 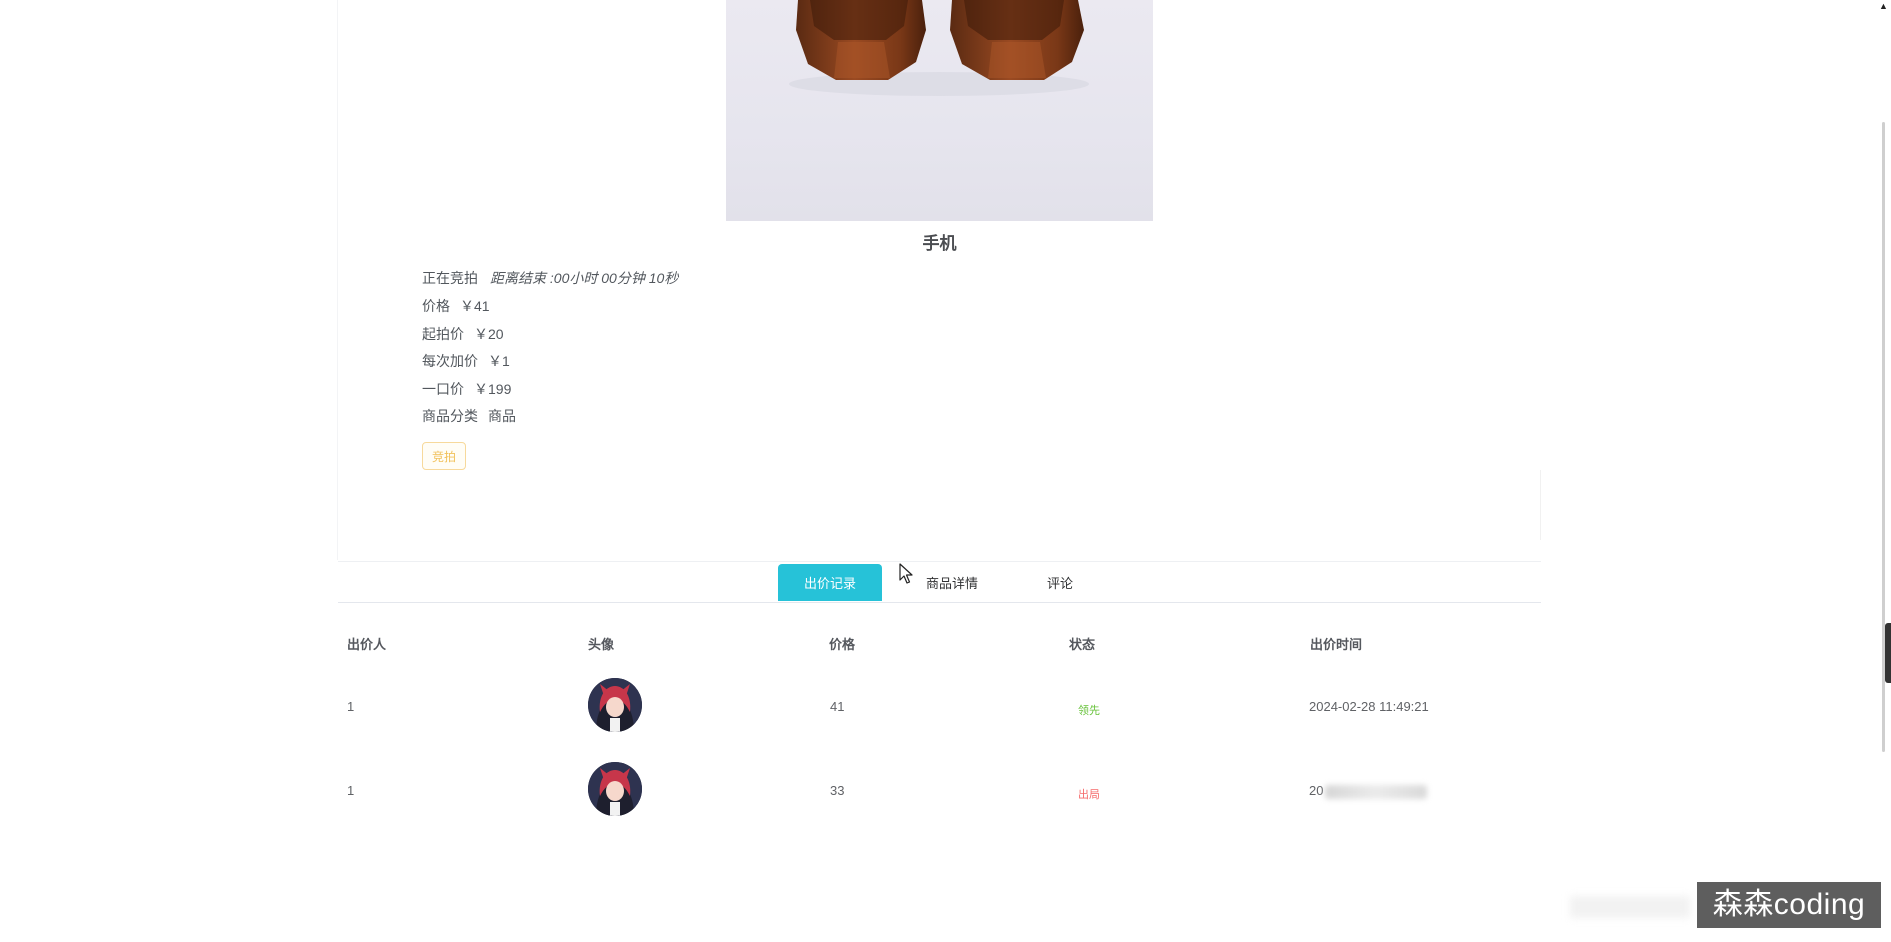 I want to click on status-badge: 领先, so click(x=1089, y=711).